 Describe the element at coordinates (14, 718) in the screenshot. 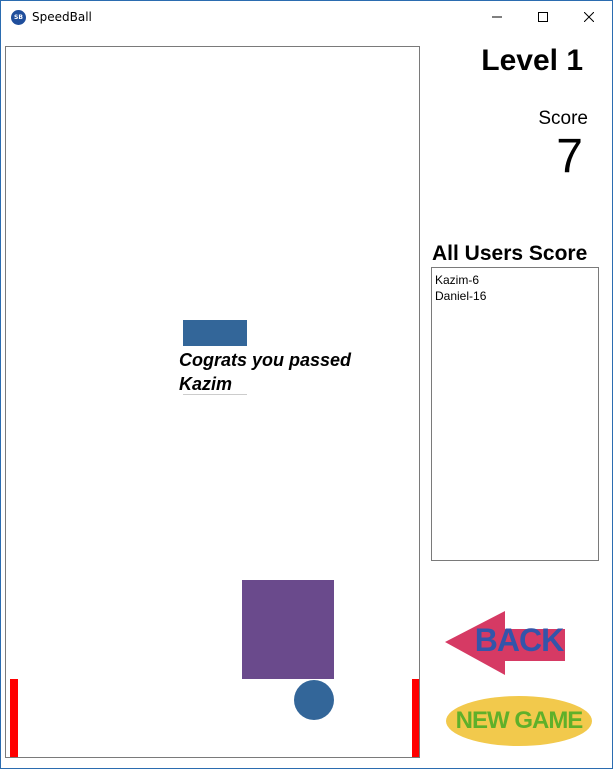

I see `left-wall` at that location.